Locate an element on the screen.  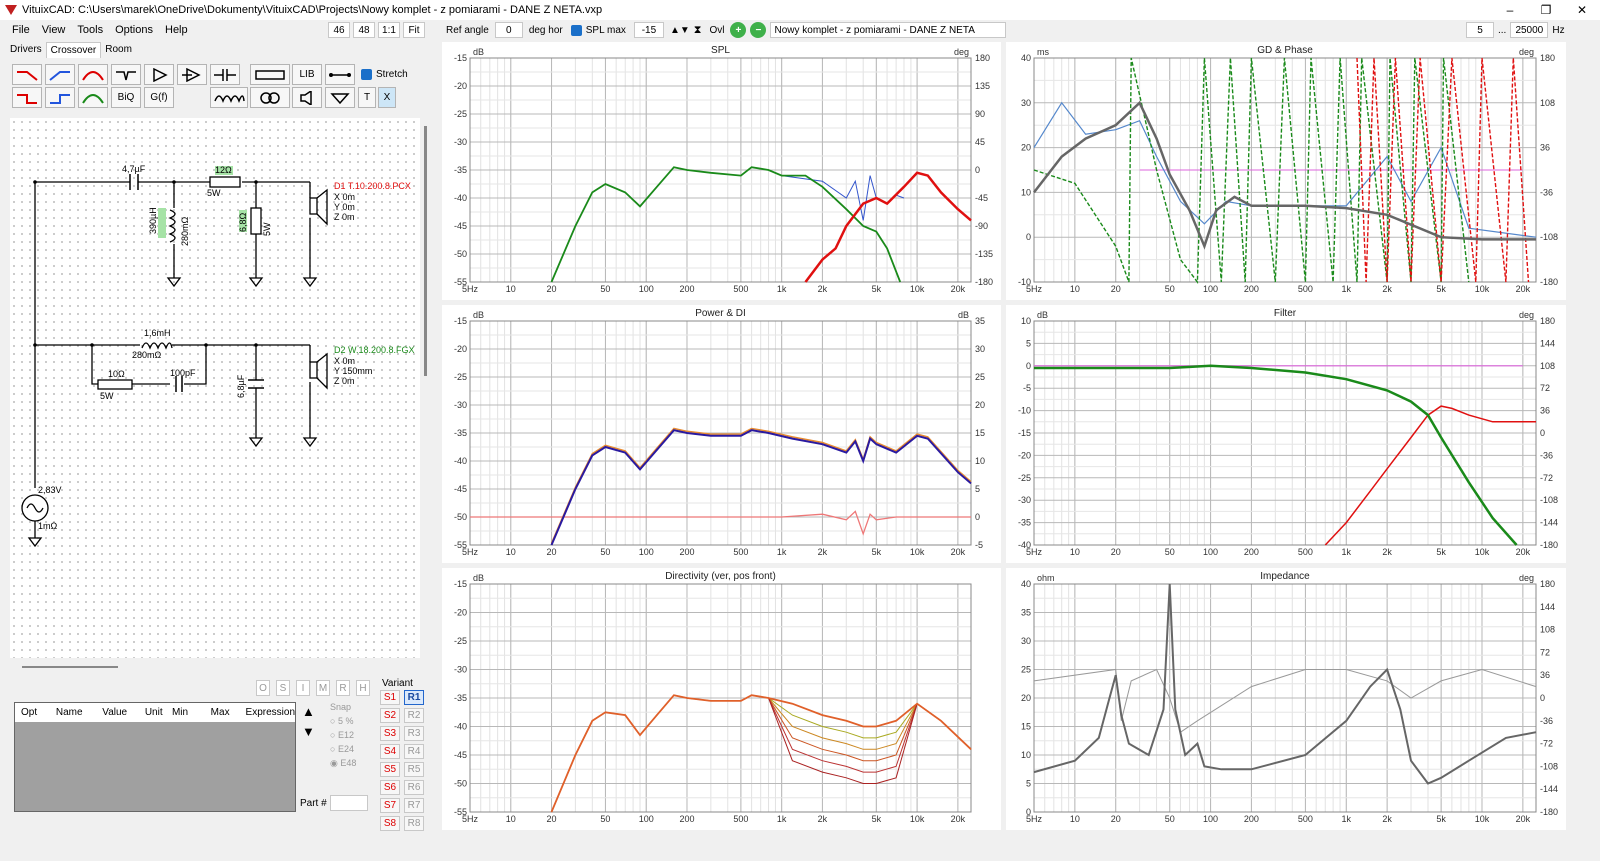
menu-file: File is located at coordinates (21, 30).